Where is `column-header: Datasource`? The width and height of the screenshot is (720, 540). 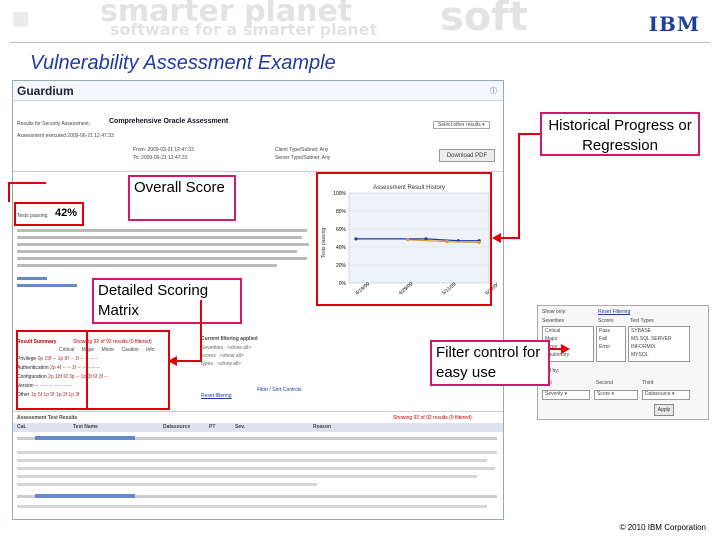
column-header: Datasource is located at coordinates (176, 427).